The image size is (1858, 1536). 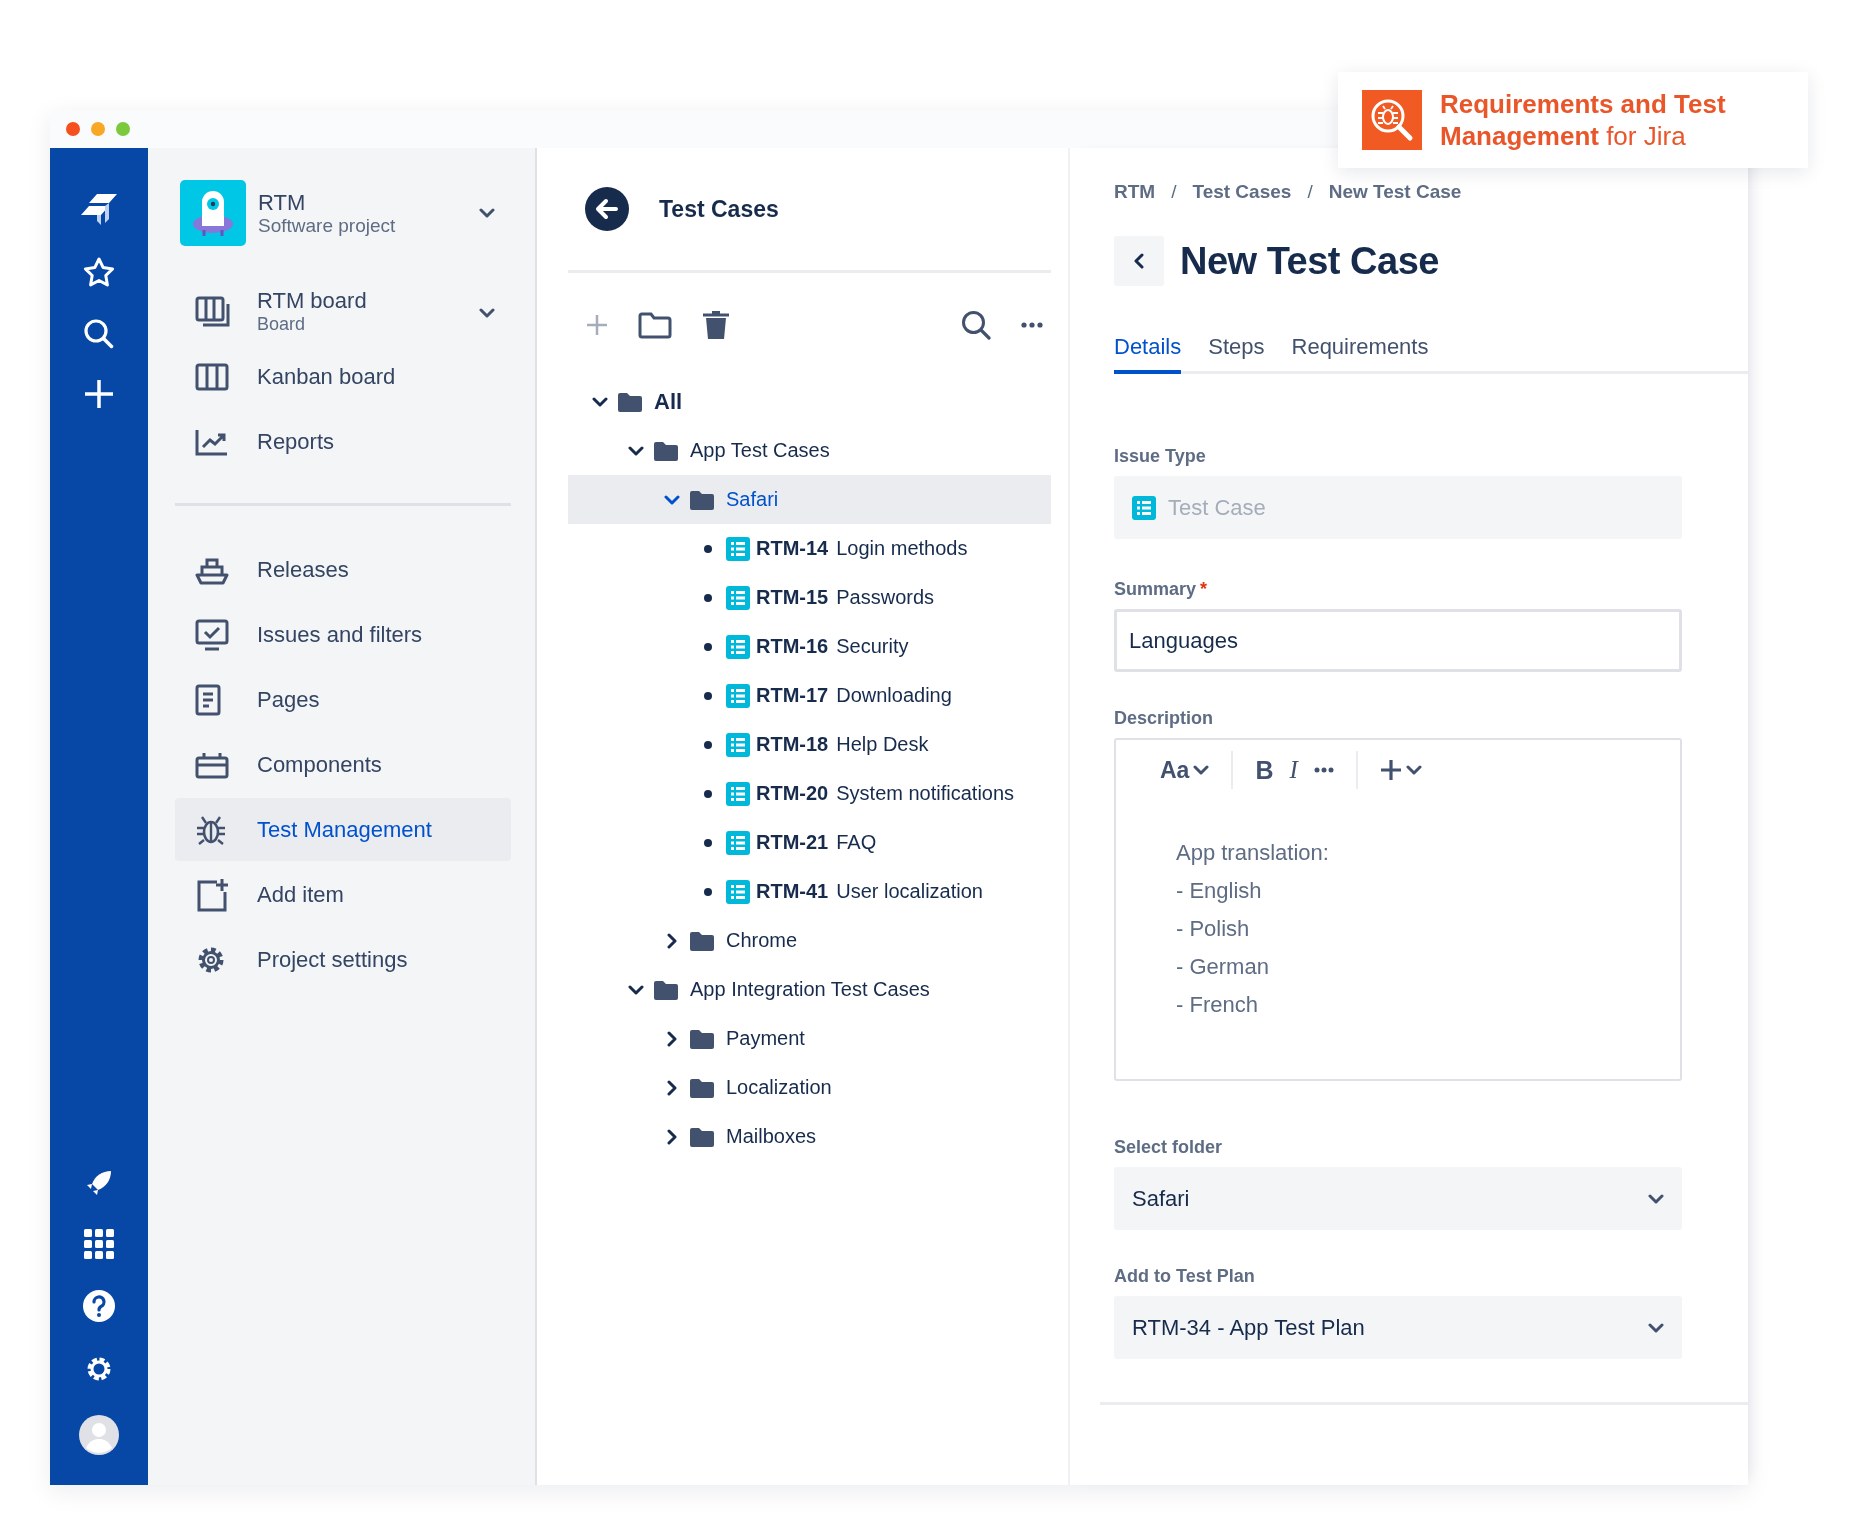 I want to click on sidebar-item: Components, so click(x=343, y=764).